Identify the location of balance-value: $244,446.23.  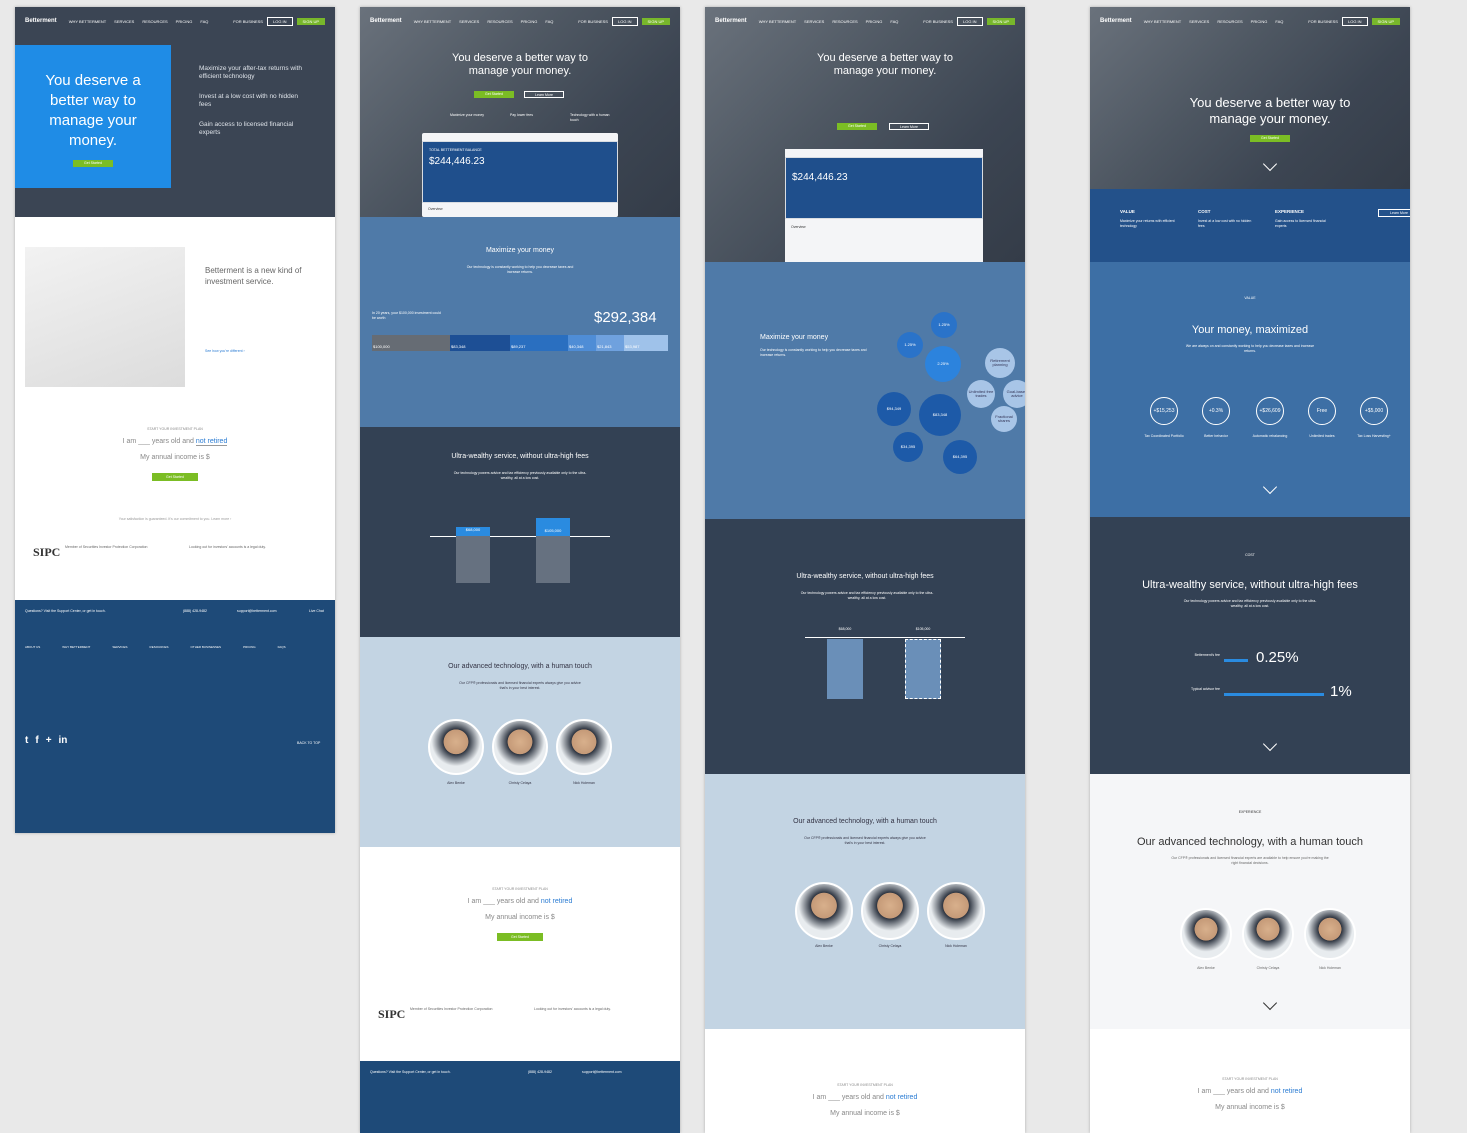
(457, 161).